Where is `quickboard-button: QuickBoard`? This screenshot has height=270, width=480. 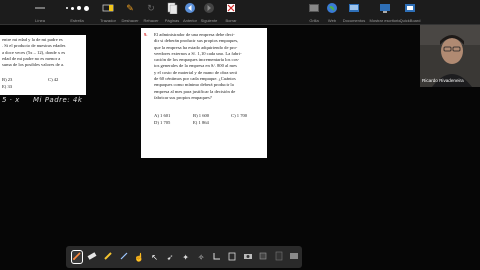
quickboard-button: QuickBoard is located at coordinates (410, 12).